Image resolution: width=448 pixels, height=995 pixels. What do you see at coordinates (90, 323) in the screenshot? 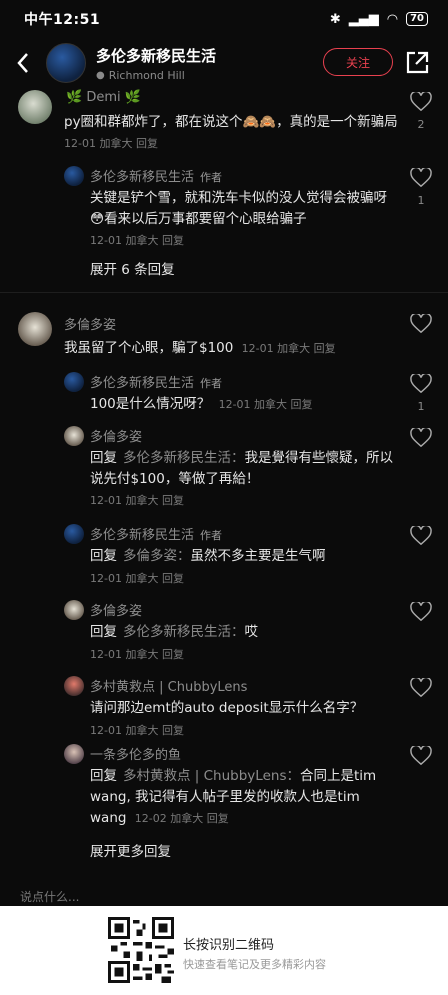
I see `comment-author: 多倫多姿` at bounding box center [90, 323].